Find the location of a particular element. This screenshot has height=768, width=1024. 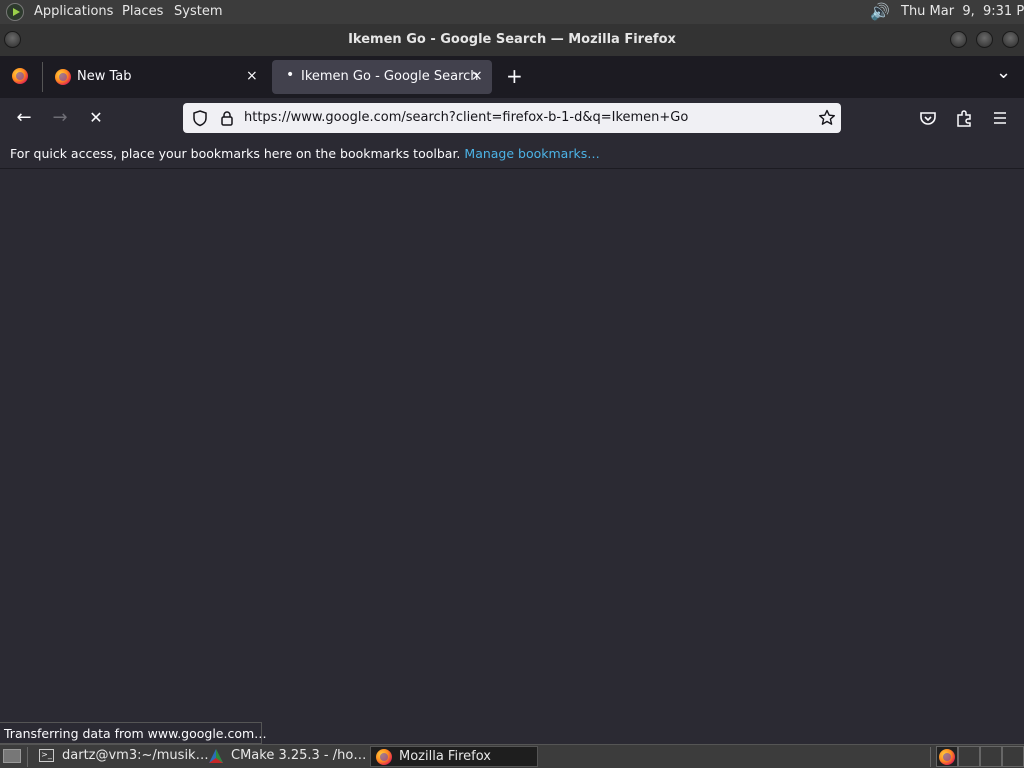

menu-hamburger-icon is located at coordinates (1000, 118).